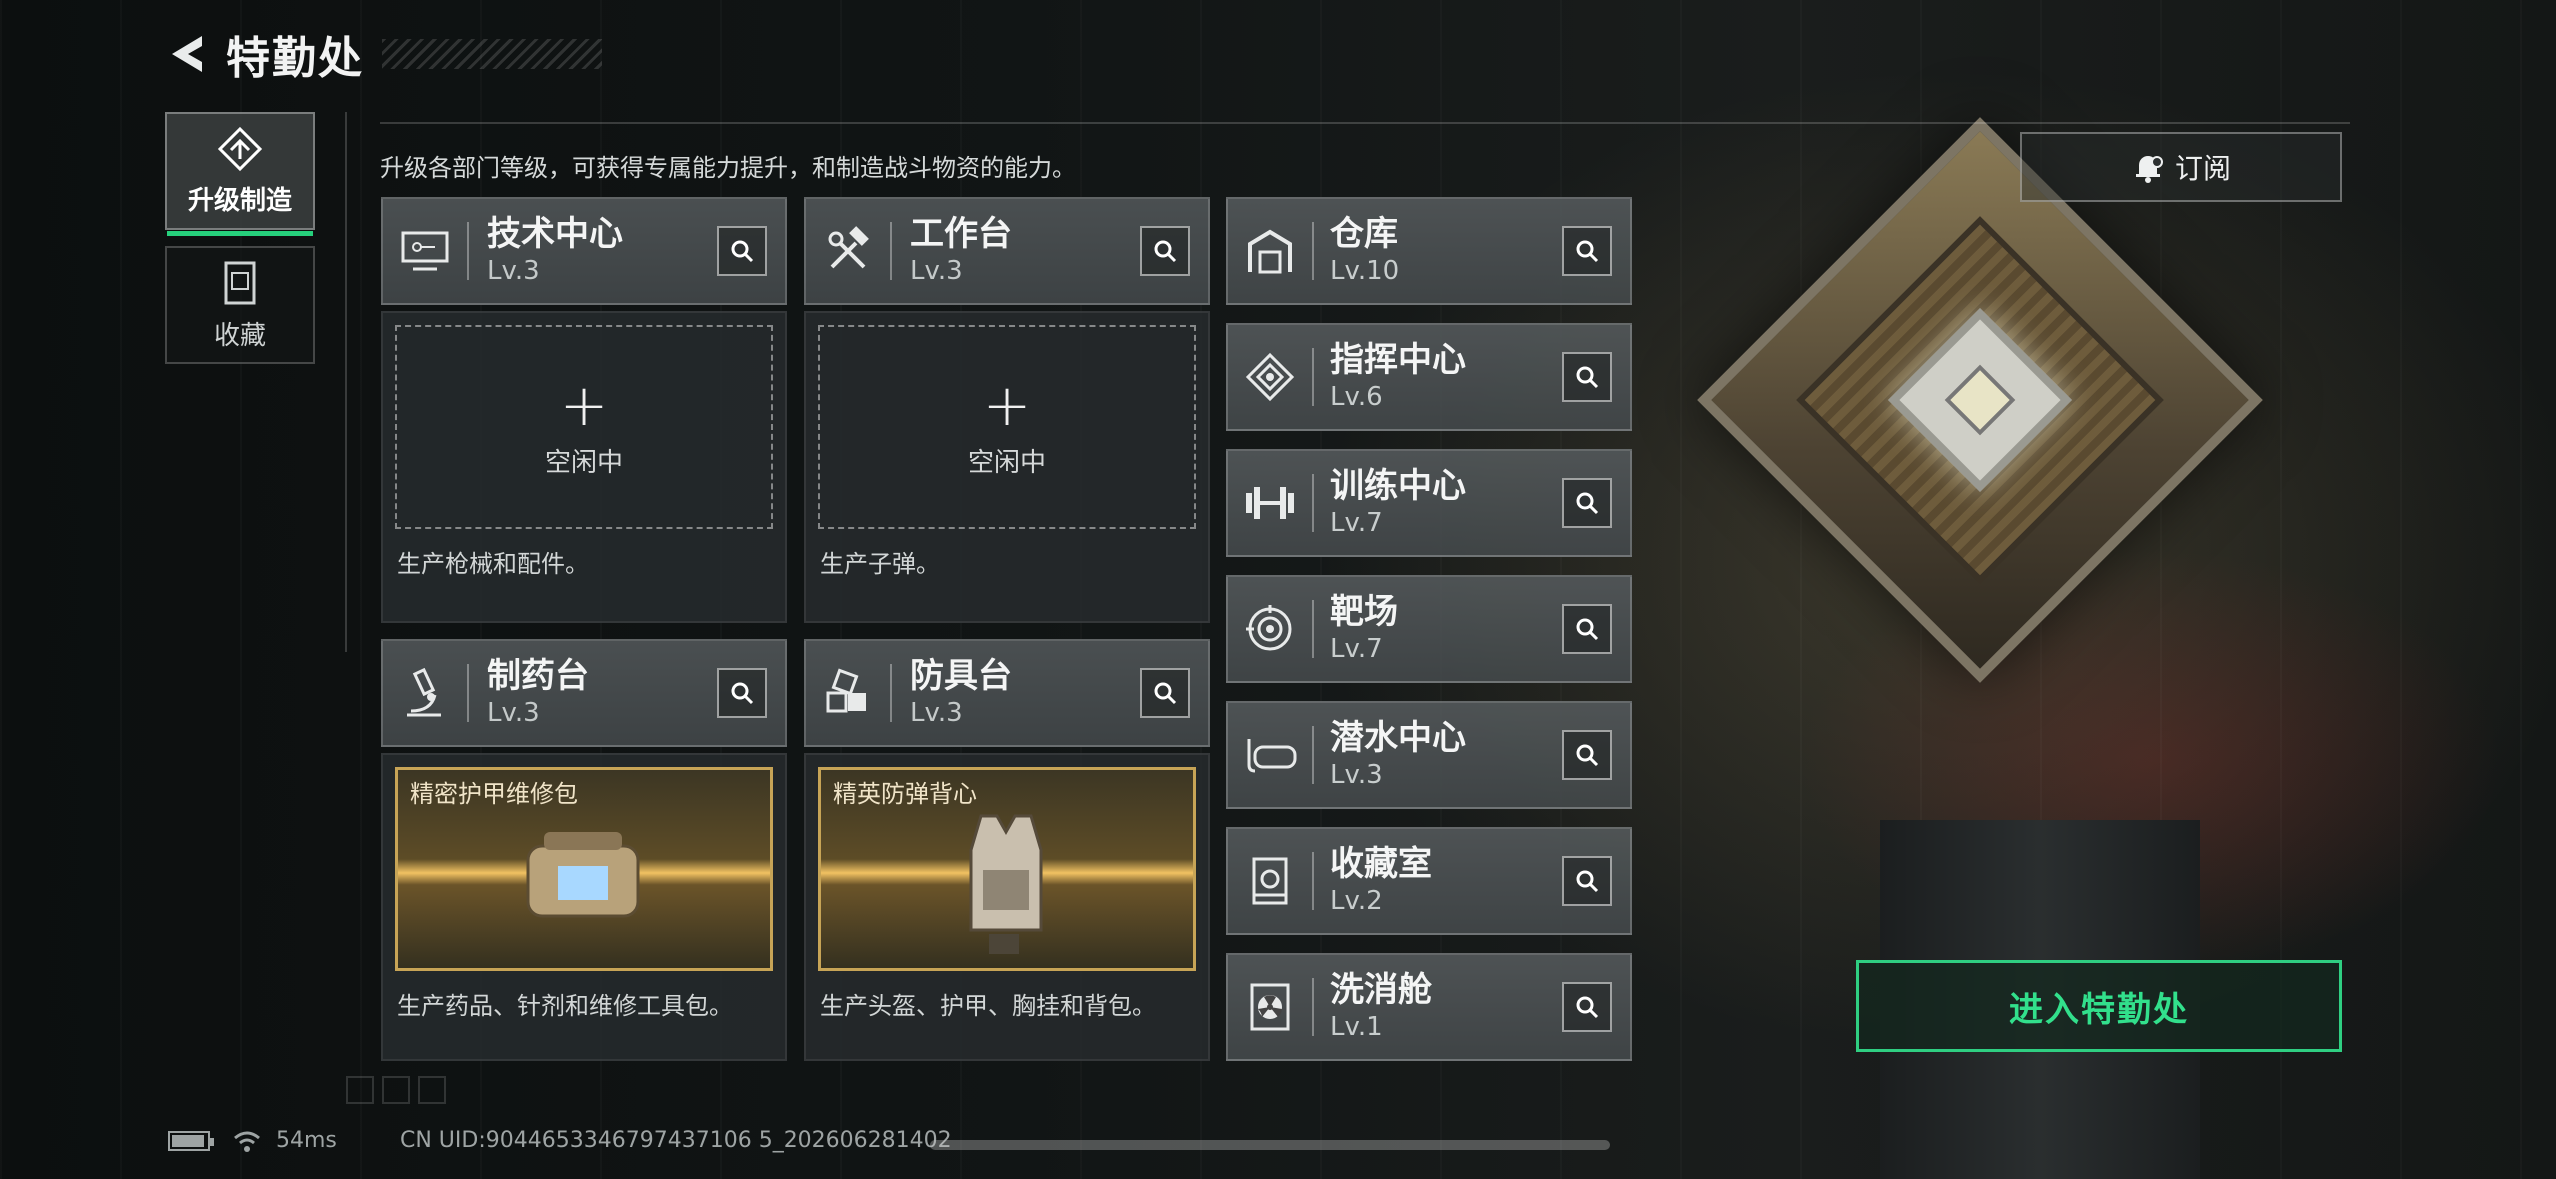 This screenshot has width=2556, height=1179. Describe the element at coordinates (538, 676) in the screenshot. I see `card-name: 制药台` at that location.